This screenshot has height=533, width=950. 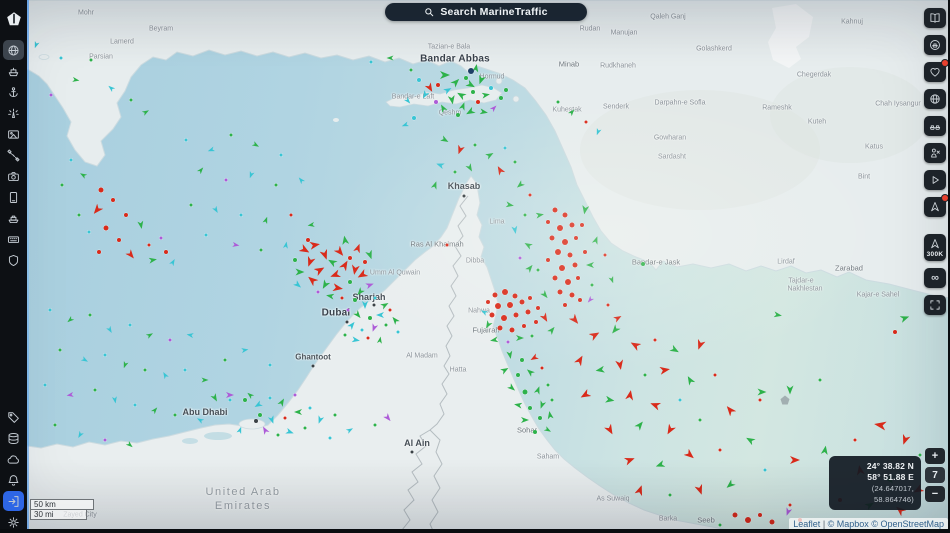 I want to click on sidebar-stations-button, so click(x=13, y=113).